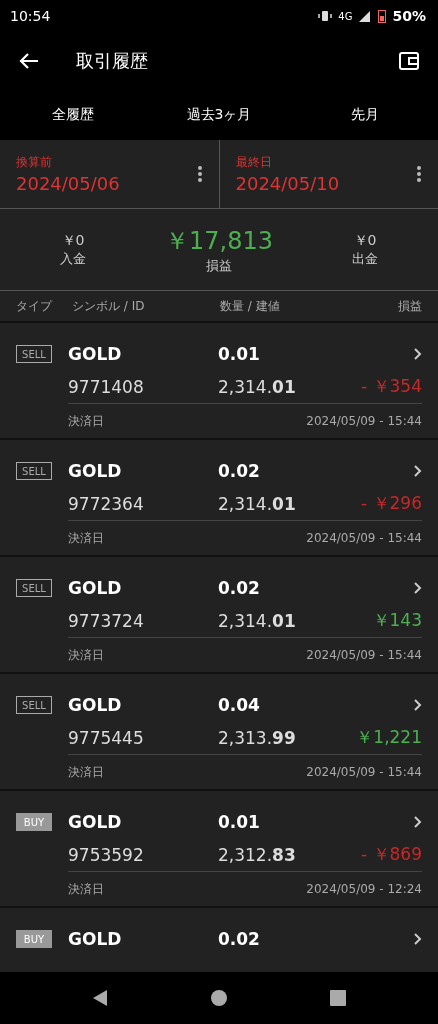 The image size is (438, 1024). Describe the element at coordinates (409, 16) in the screenshot. I see `battery-level: 50%` at that location.